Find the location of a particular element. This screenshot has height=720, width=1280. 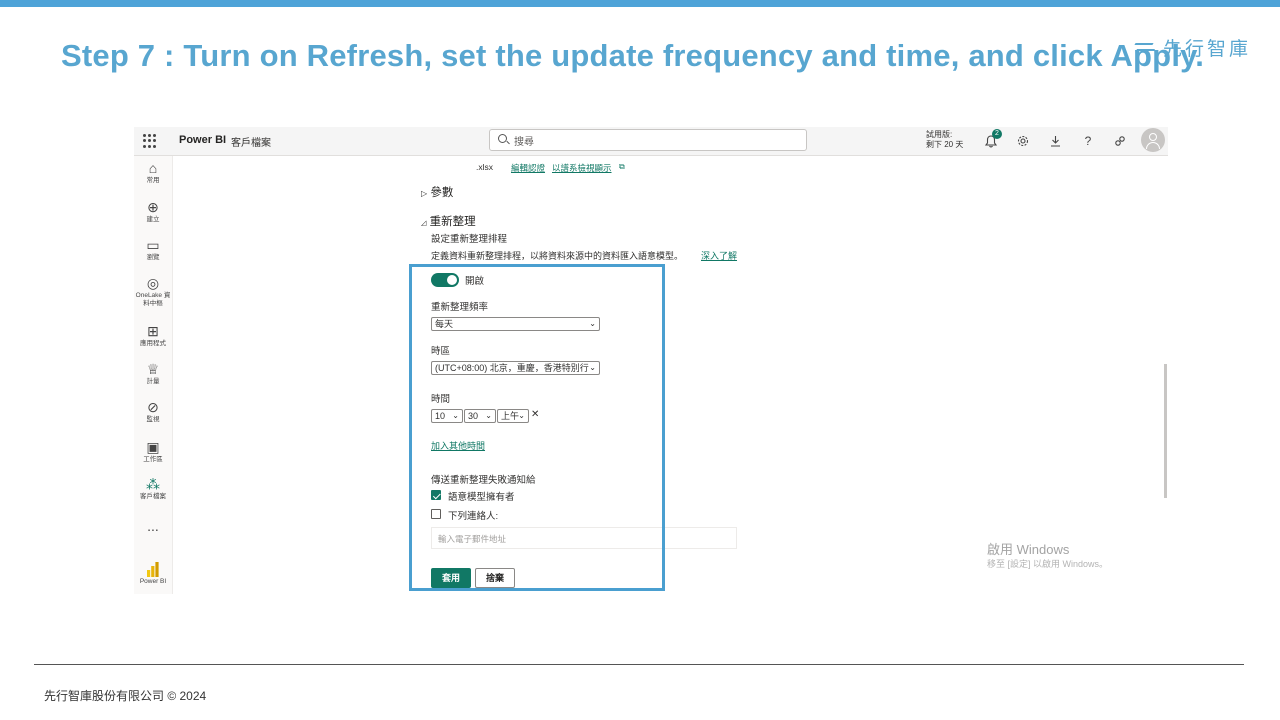

parameters-label: 參數 is located at coordinates (442, 193).